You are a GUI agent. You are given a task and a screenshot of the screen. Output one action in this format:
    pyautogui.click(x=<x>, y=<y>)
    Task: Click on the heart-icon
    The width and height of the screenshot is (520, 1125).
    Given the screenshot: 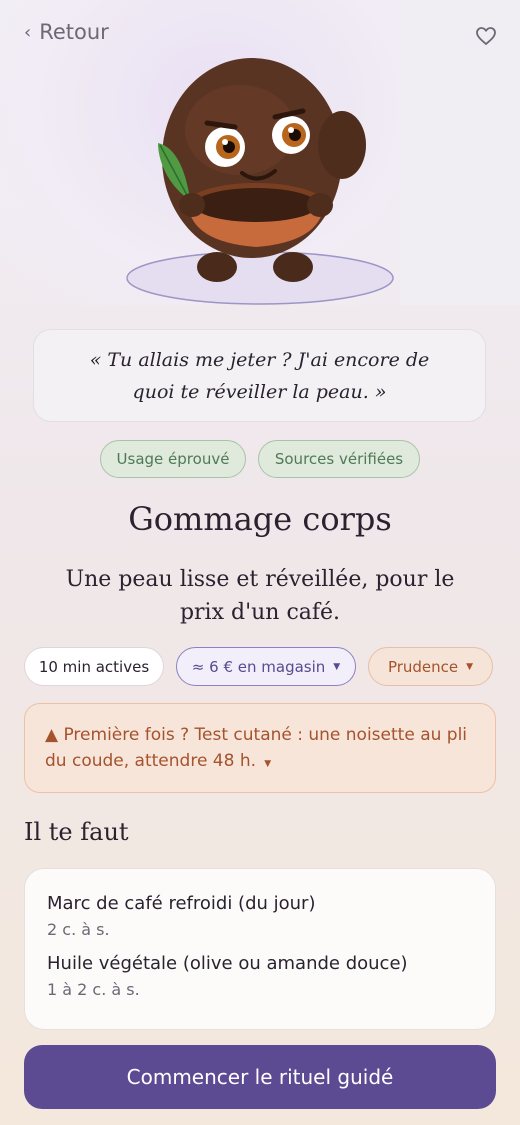 What is the action you would take?
    pyautogui.click(x=486, y=36)
    